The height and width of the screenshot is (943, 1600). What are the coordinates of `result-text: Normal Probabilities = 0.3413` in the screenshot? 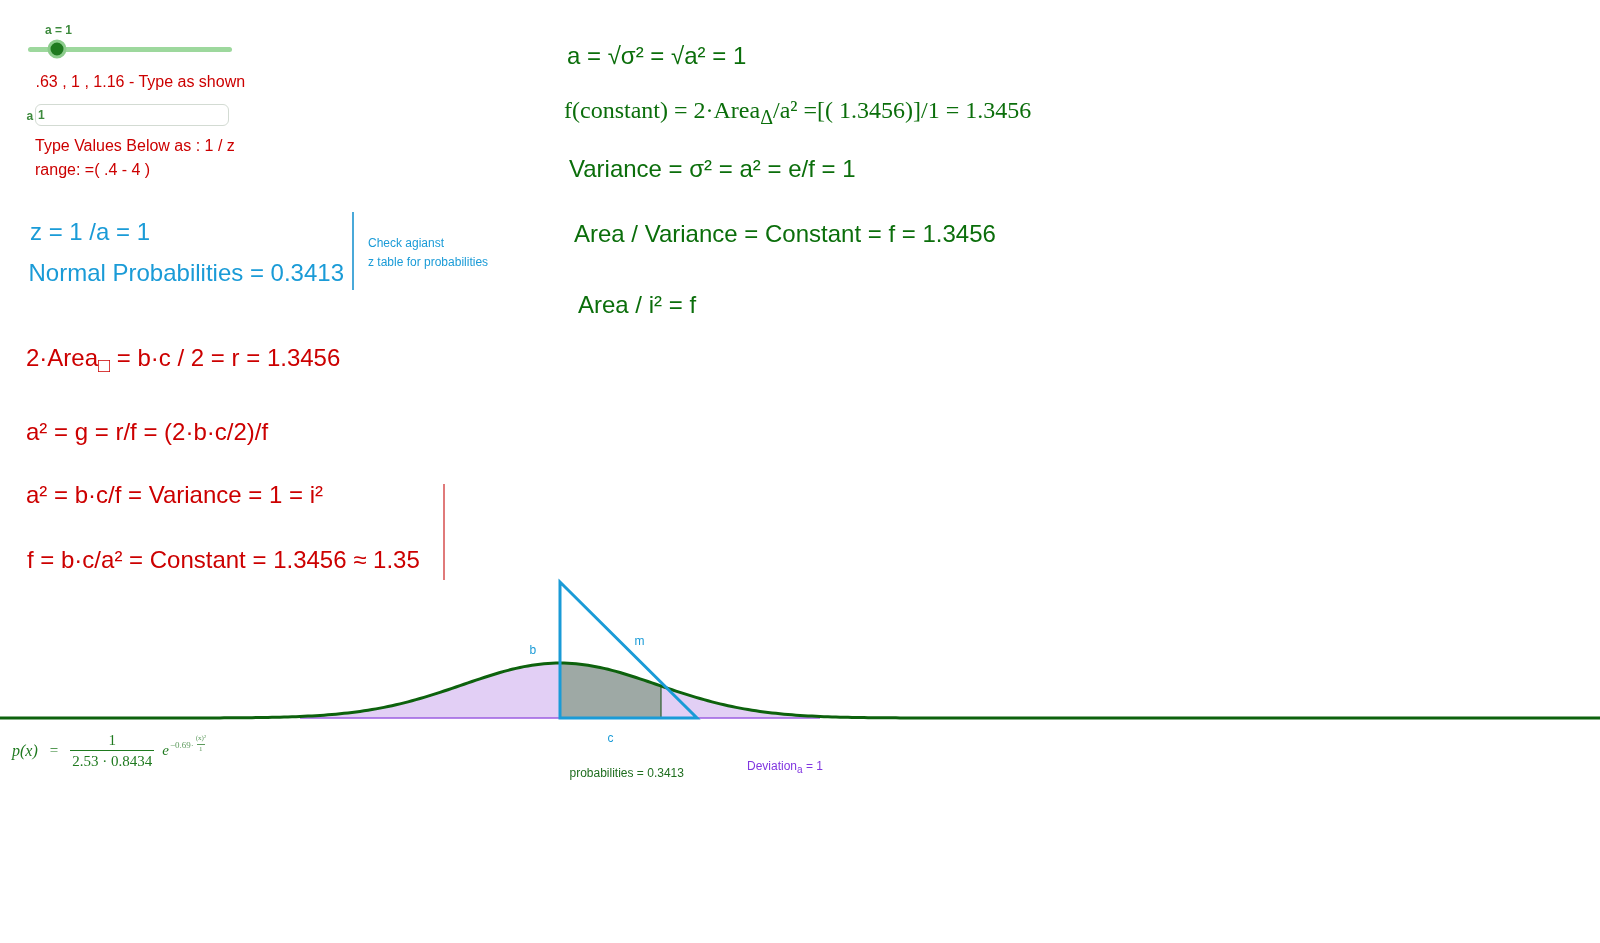 It's located at (186, 273).